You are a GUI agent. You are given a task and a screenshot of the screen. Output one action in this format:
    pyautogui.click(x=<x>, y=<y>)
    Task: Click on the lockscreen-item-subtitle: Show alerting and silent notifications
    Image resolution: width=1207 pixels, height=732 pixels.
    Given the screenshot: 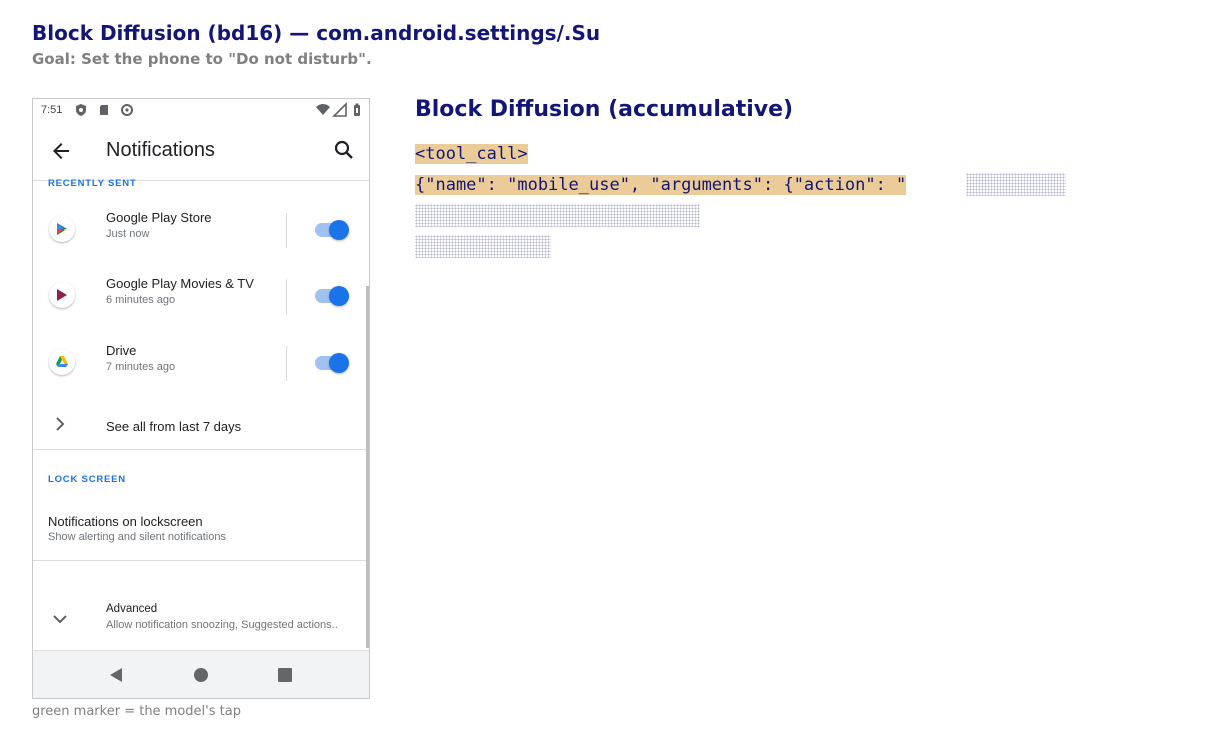 What is the action you would take?
    pyautogui.click(x=137, y=537)
    